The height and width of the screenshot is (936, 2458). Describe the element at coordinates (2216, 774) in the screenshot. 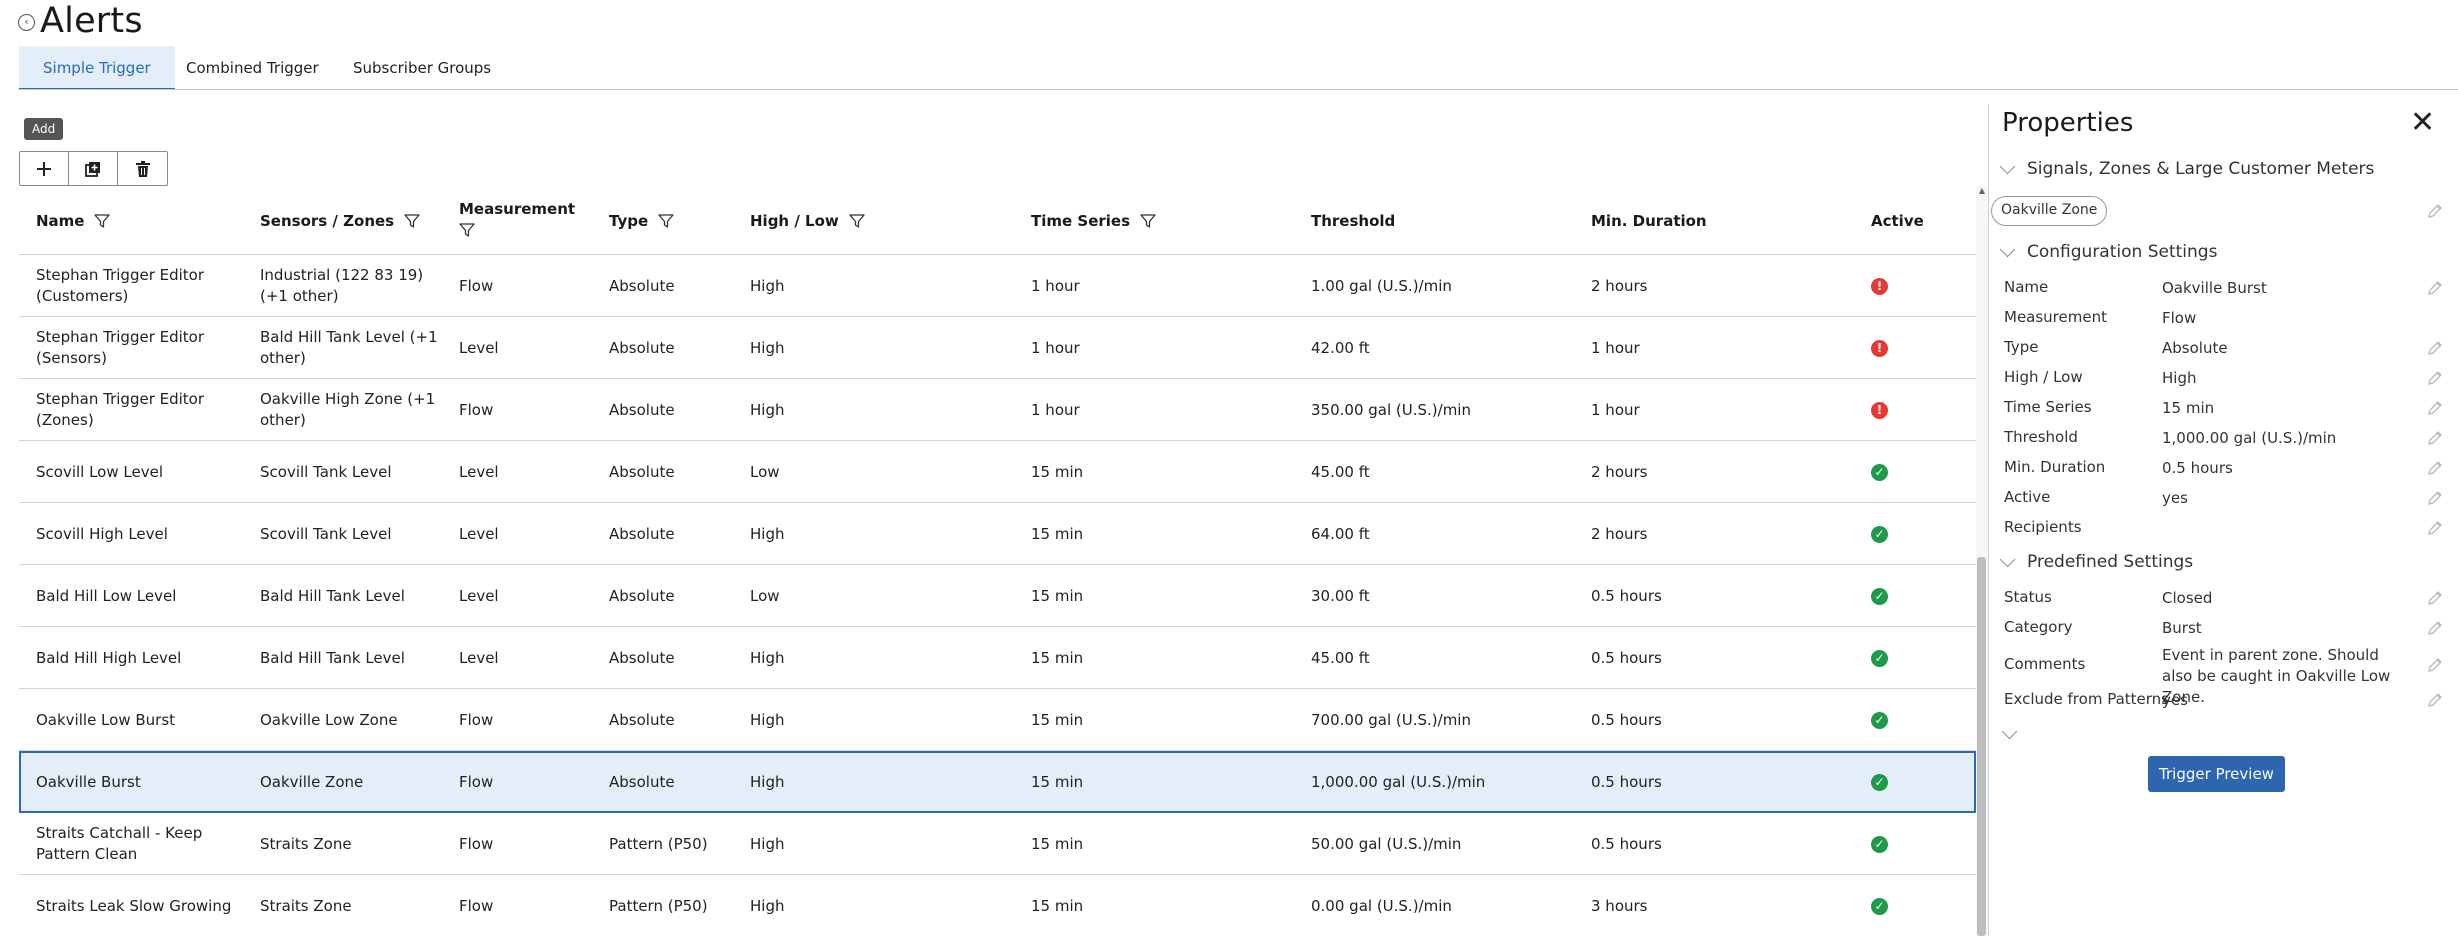

I see `trigger-preview-button: Trigger Preview` at that location.